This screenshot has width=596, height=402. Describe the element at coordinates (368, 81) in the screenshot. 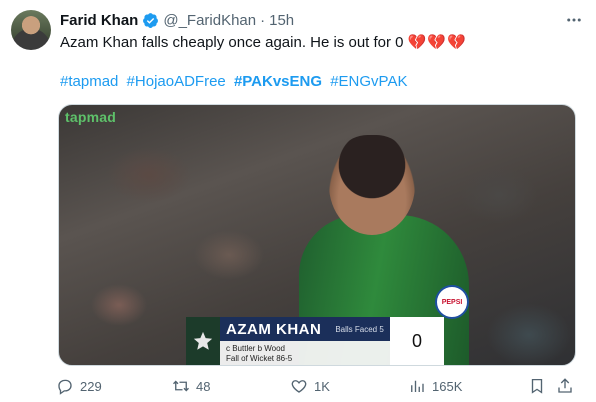

I see `hashtag-link: #ENGvPAK` at that location.